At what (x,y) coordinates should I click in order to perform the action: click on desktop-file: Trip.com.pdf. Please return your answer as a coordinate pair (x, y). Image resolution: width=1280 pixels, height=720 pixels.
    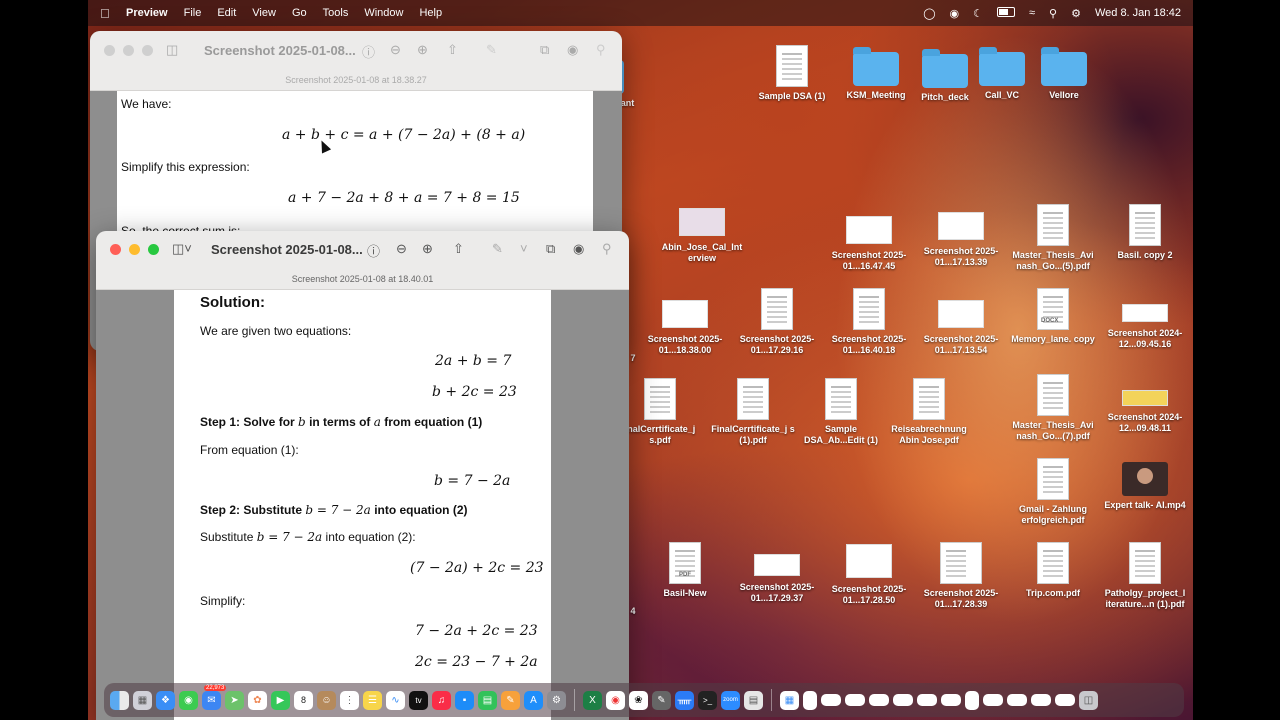
    Looking at the image, I should click on (1053, 570).